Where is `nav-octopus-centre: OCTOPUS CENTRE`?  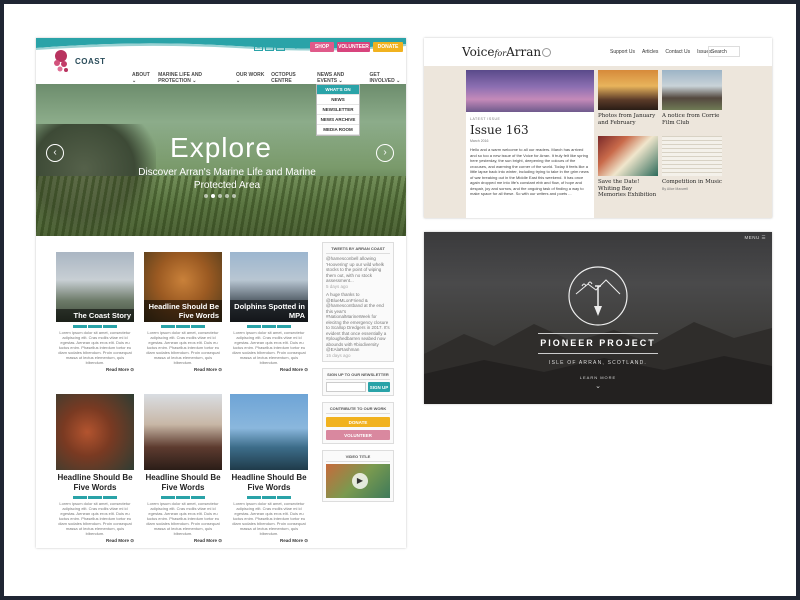 nav-octopus-centre: OCTOPUS CENTRE is located at coordinates (291, 78).